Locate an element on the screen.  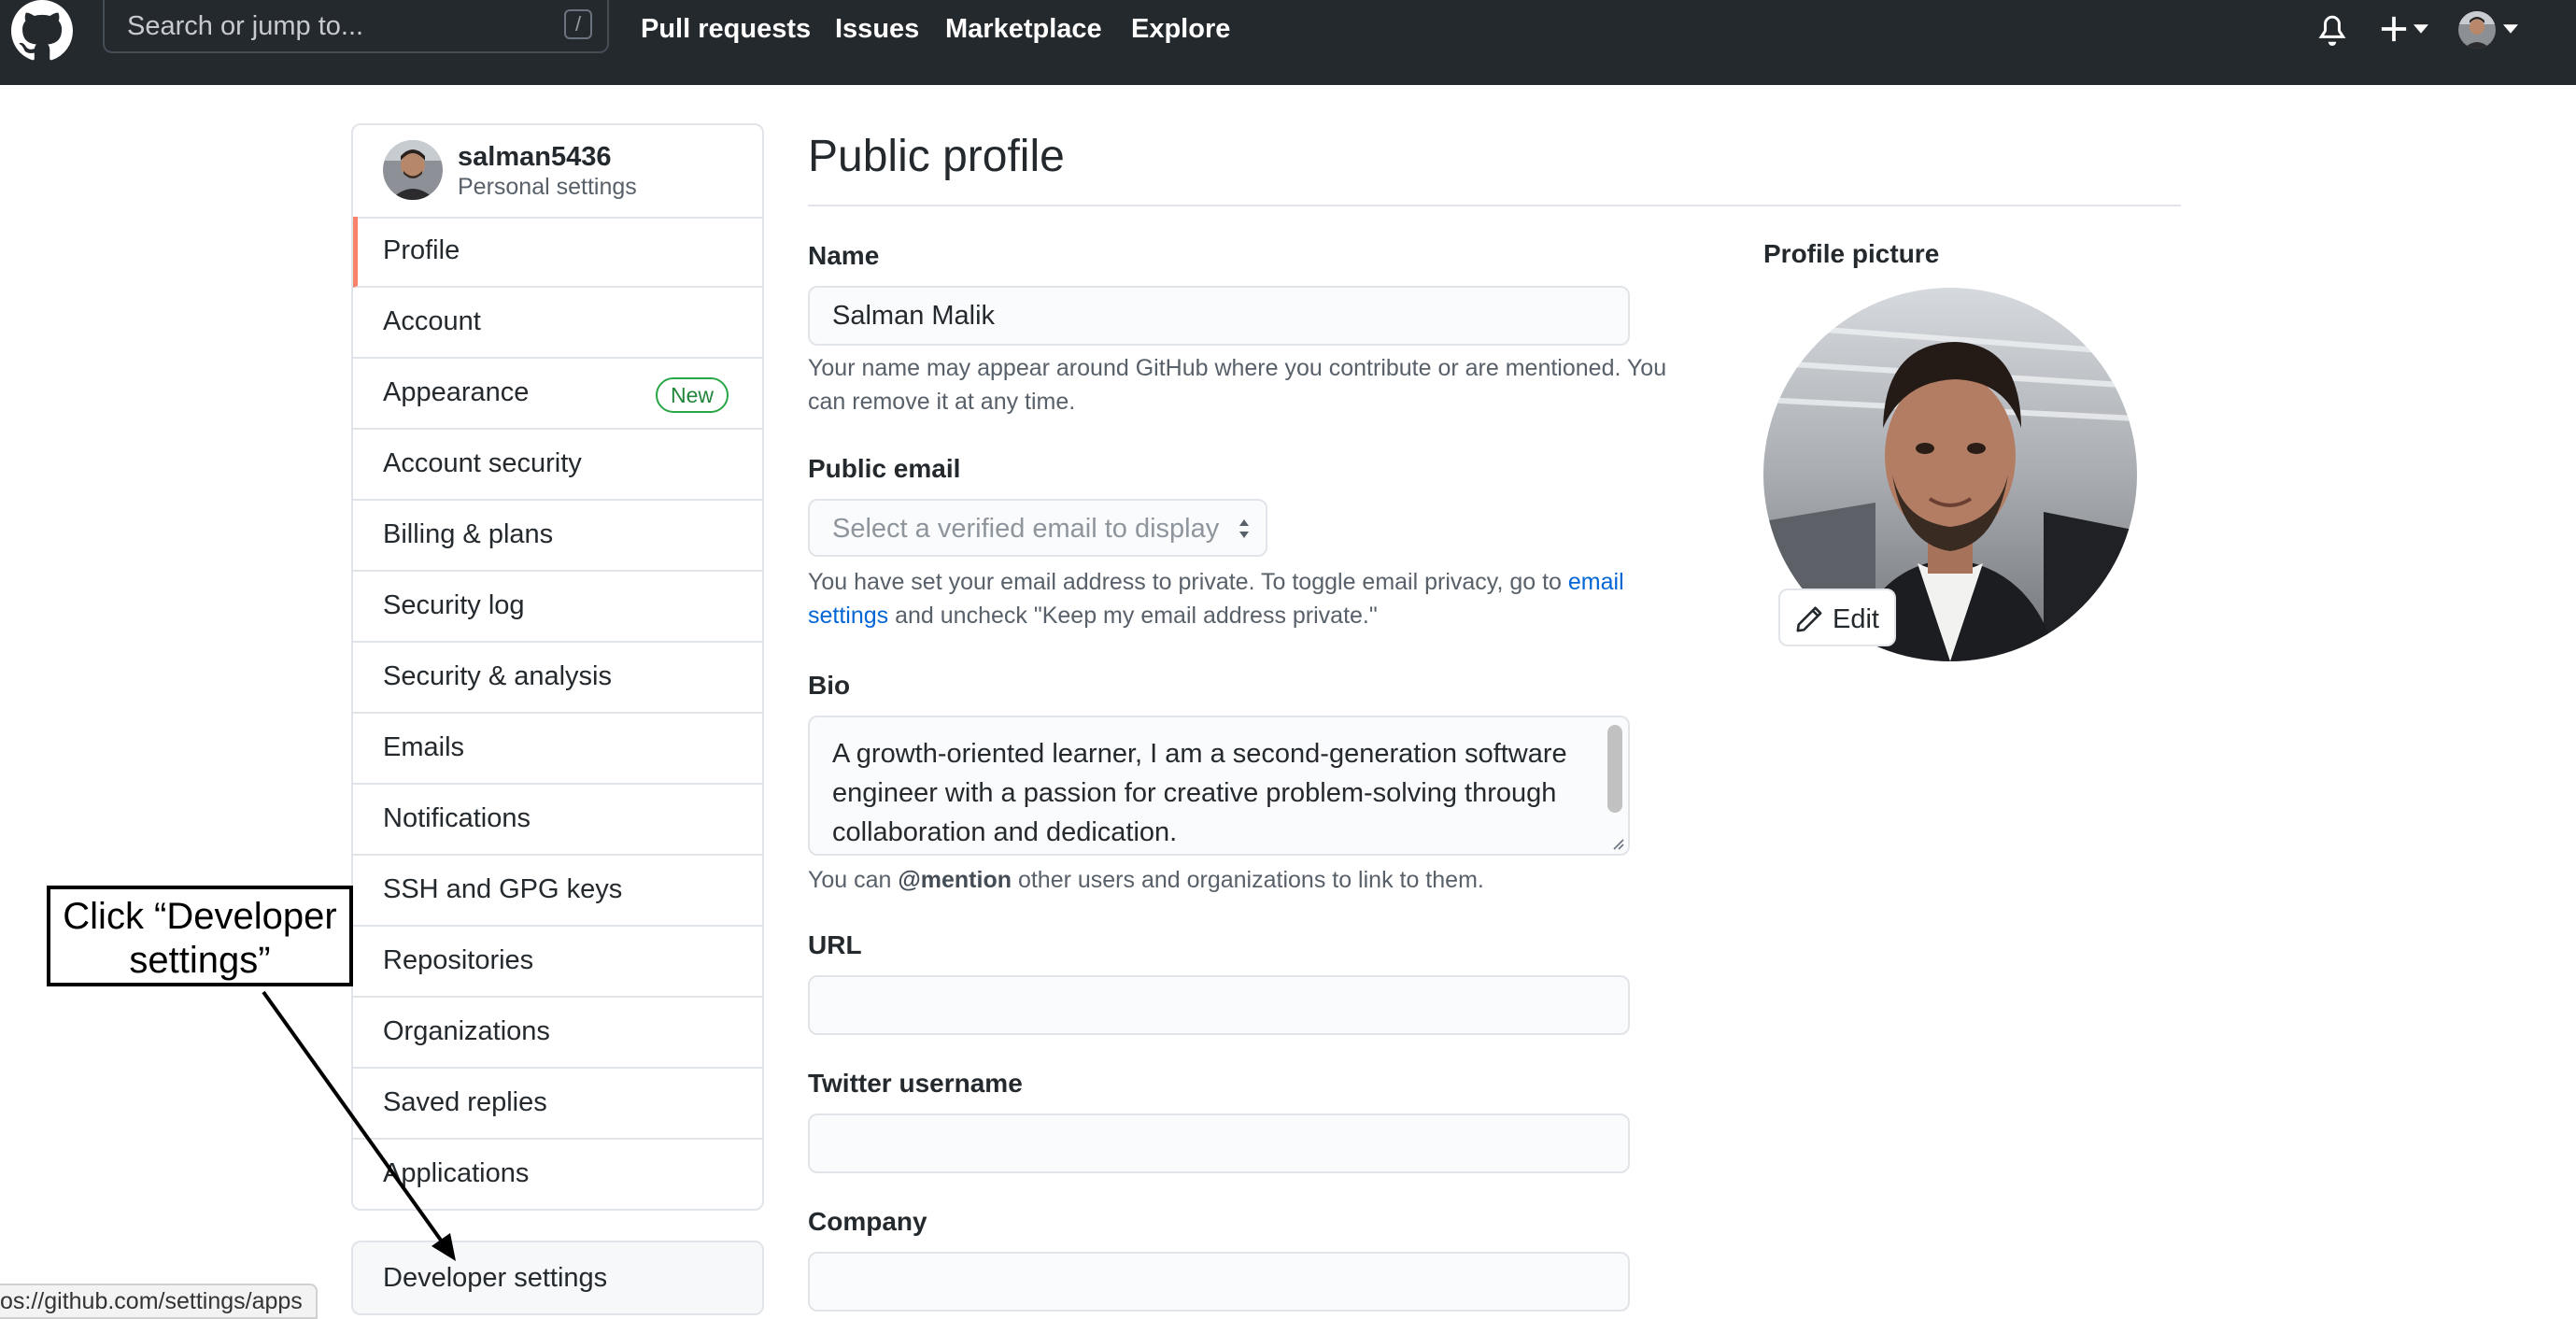
sidebar-item-appearance: Appearance New is located at coordinates (557, 394).